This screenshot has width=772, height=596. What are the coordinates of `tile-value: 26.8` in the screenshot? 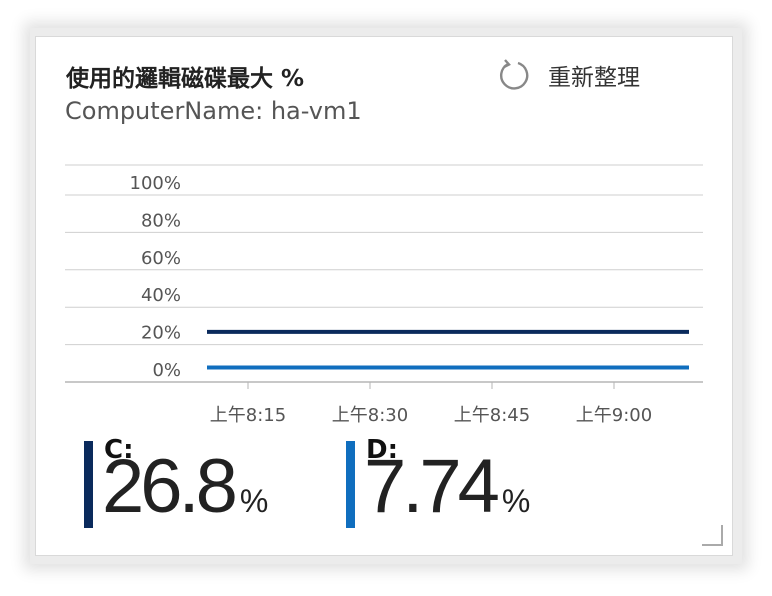 It's located at (170, 486).